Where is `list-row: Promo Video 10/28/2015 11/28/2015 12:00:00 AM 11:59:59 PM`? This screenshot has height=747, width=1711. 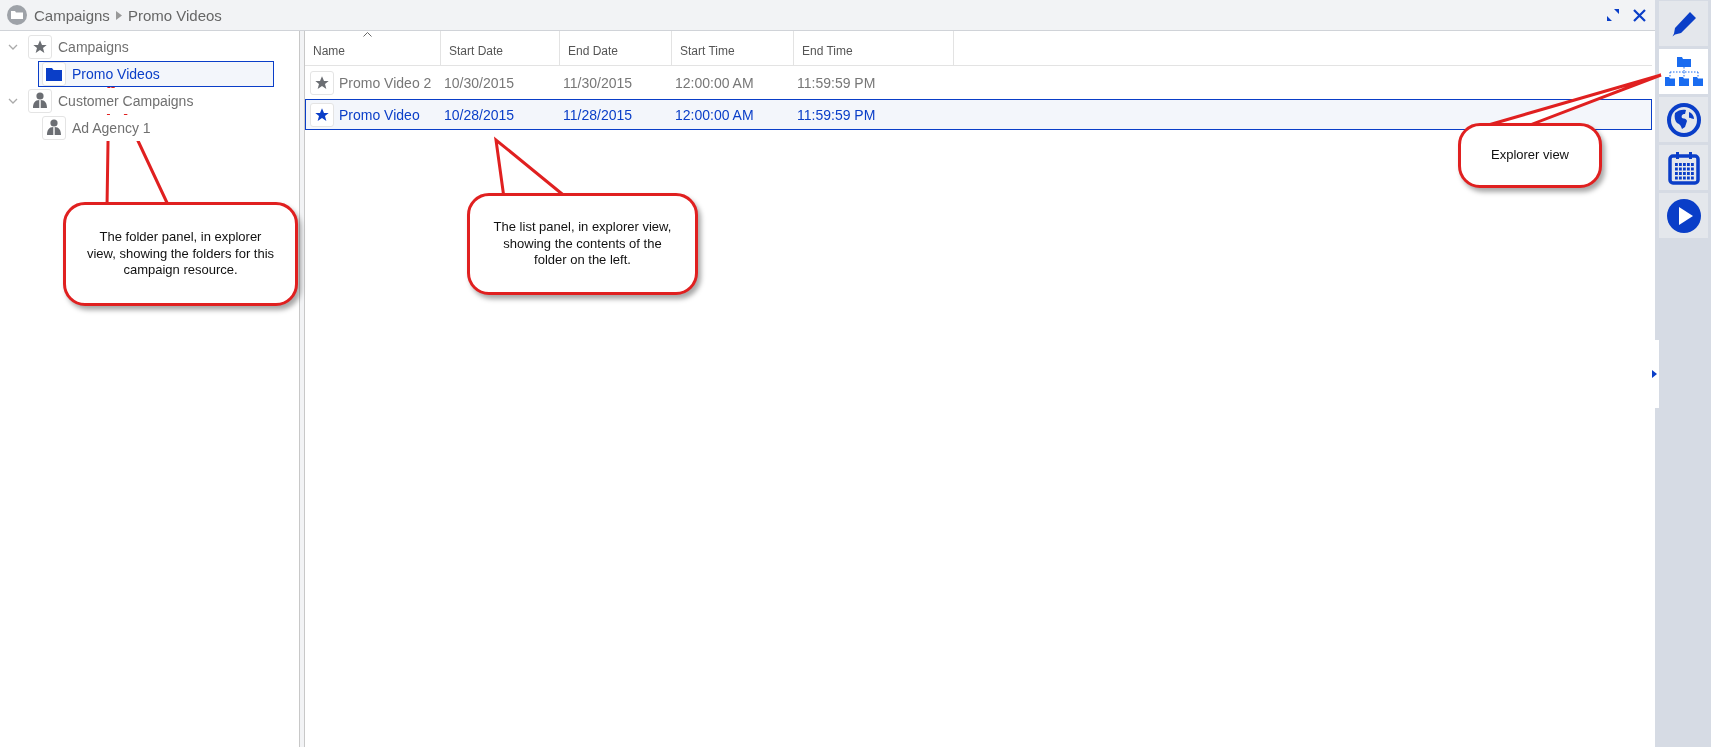
list-row: Promo Video 10/28/2015 11/28/2015 12:00:00 AM 11:59:59 PM is located at coordinates (978, 114).